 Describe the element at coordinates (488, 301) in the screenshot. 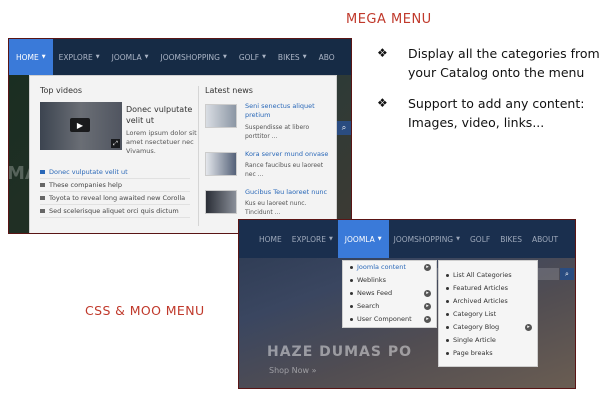

I see `submenu-item: Archived Articles` at that location.